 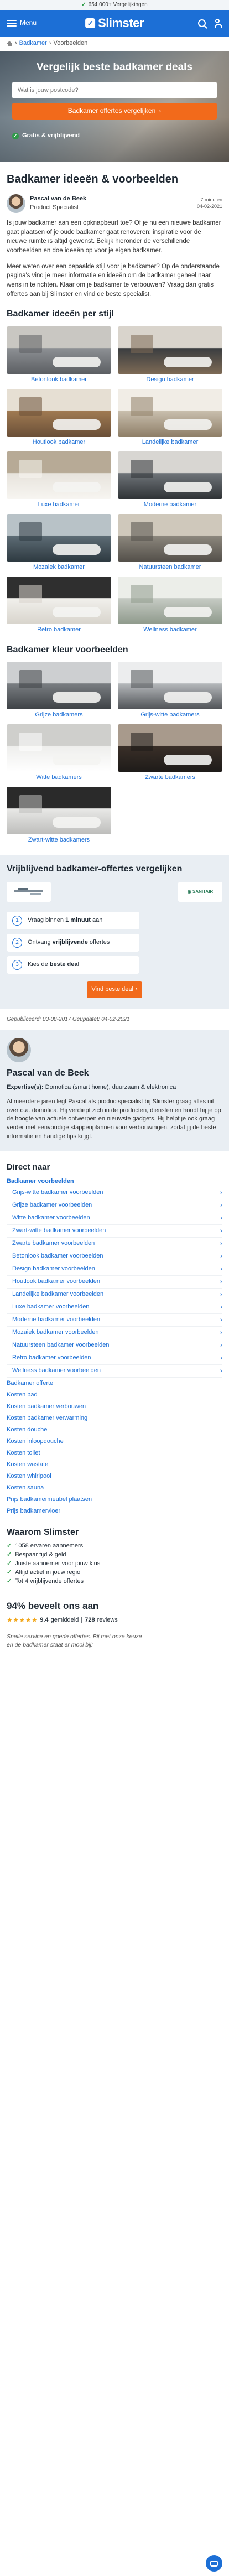 What do you see at coordinates (114, 1465) in the screenshot?
I see `direct-nav-top-link: Kosten wastafel` at bounding box center [114, 1465].